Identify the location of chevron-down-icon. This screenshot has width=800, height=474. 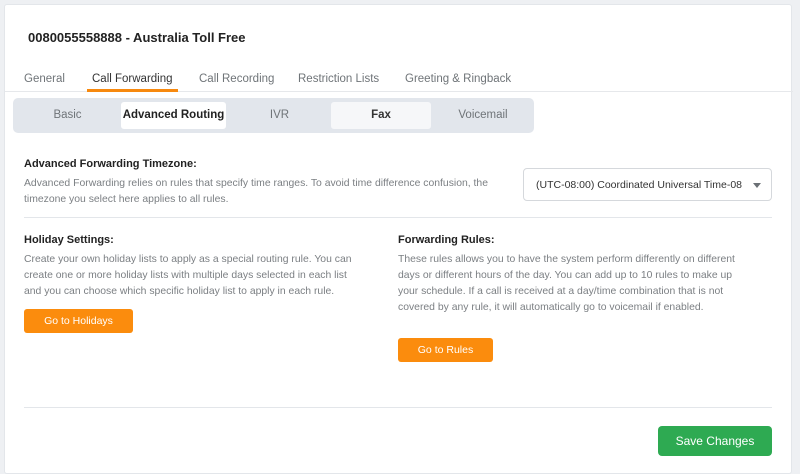
(757, 185).